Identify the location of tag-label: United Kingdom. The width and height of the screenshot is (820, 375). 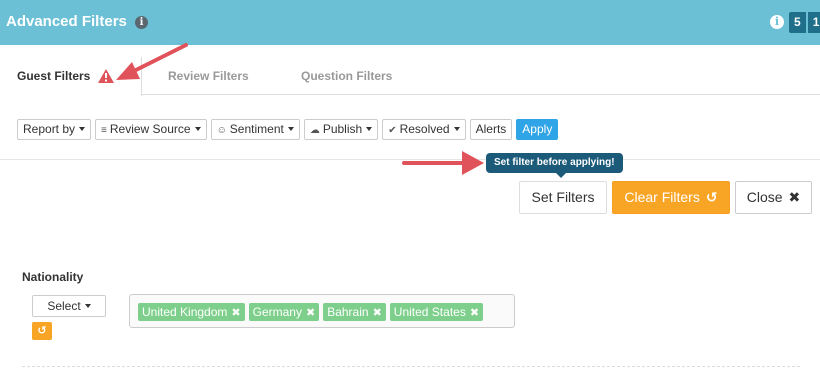
(185, 312).